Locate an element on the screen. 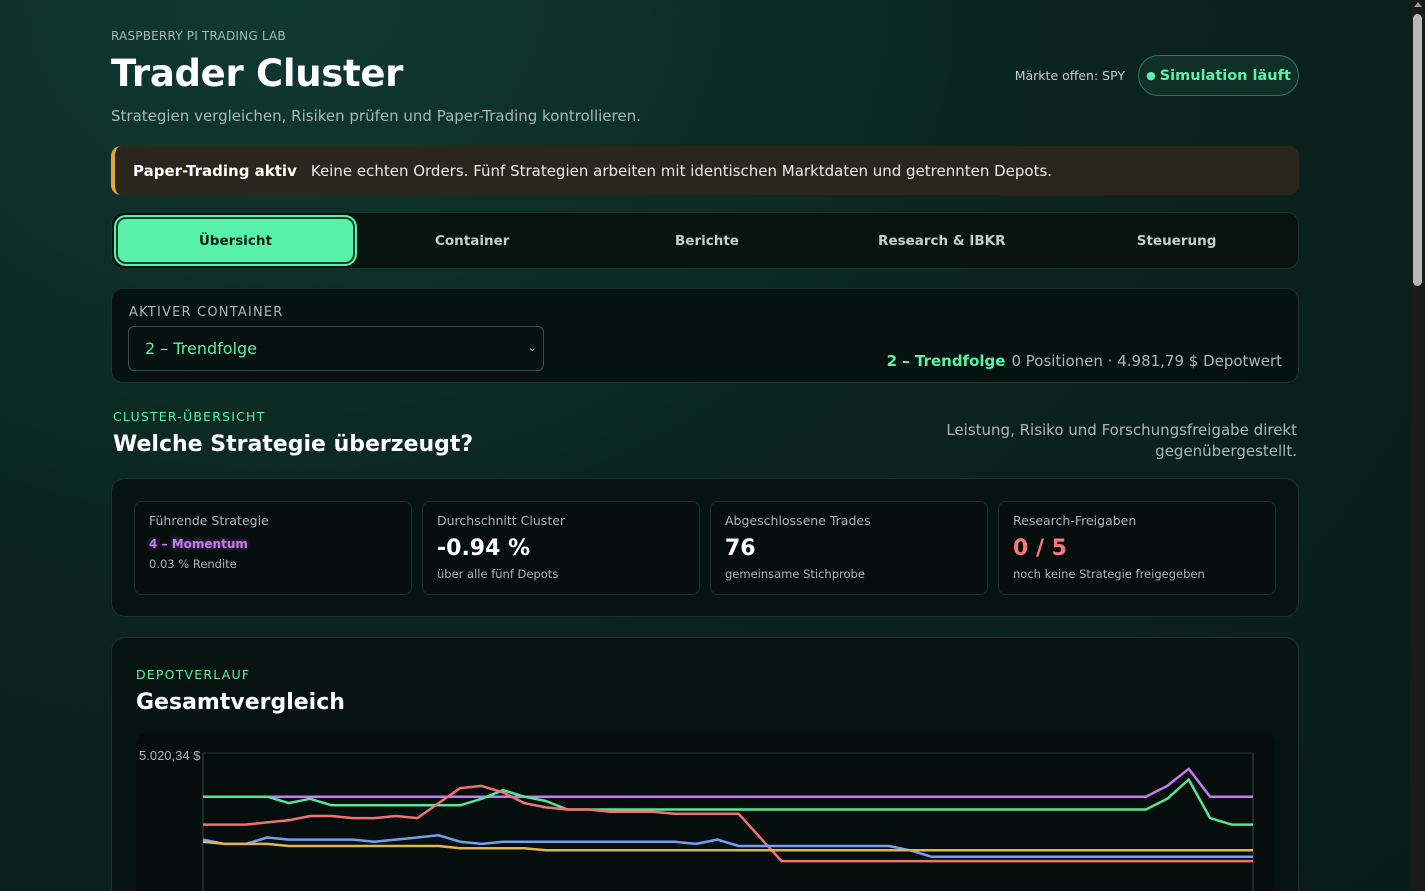 The width and height of the screenshot is (1425, 891). page-title: Trader Cluster is located at coordinates (257, 73).